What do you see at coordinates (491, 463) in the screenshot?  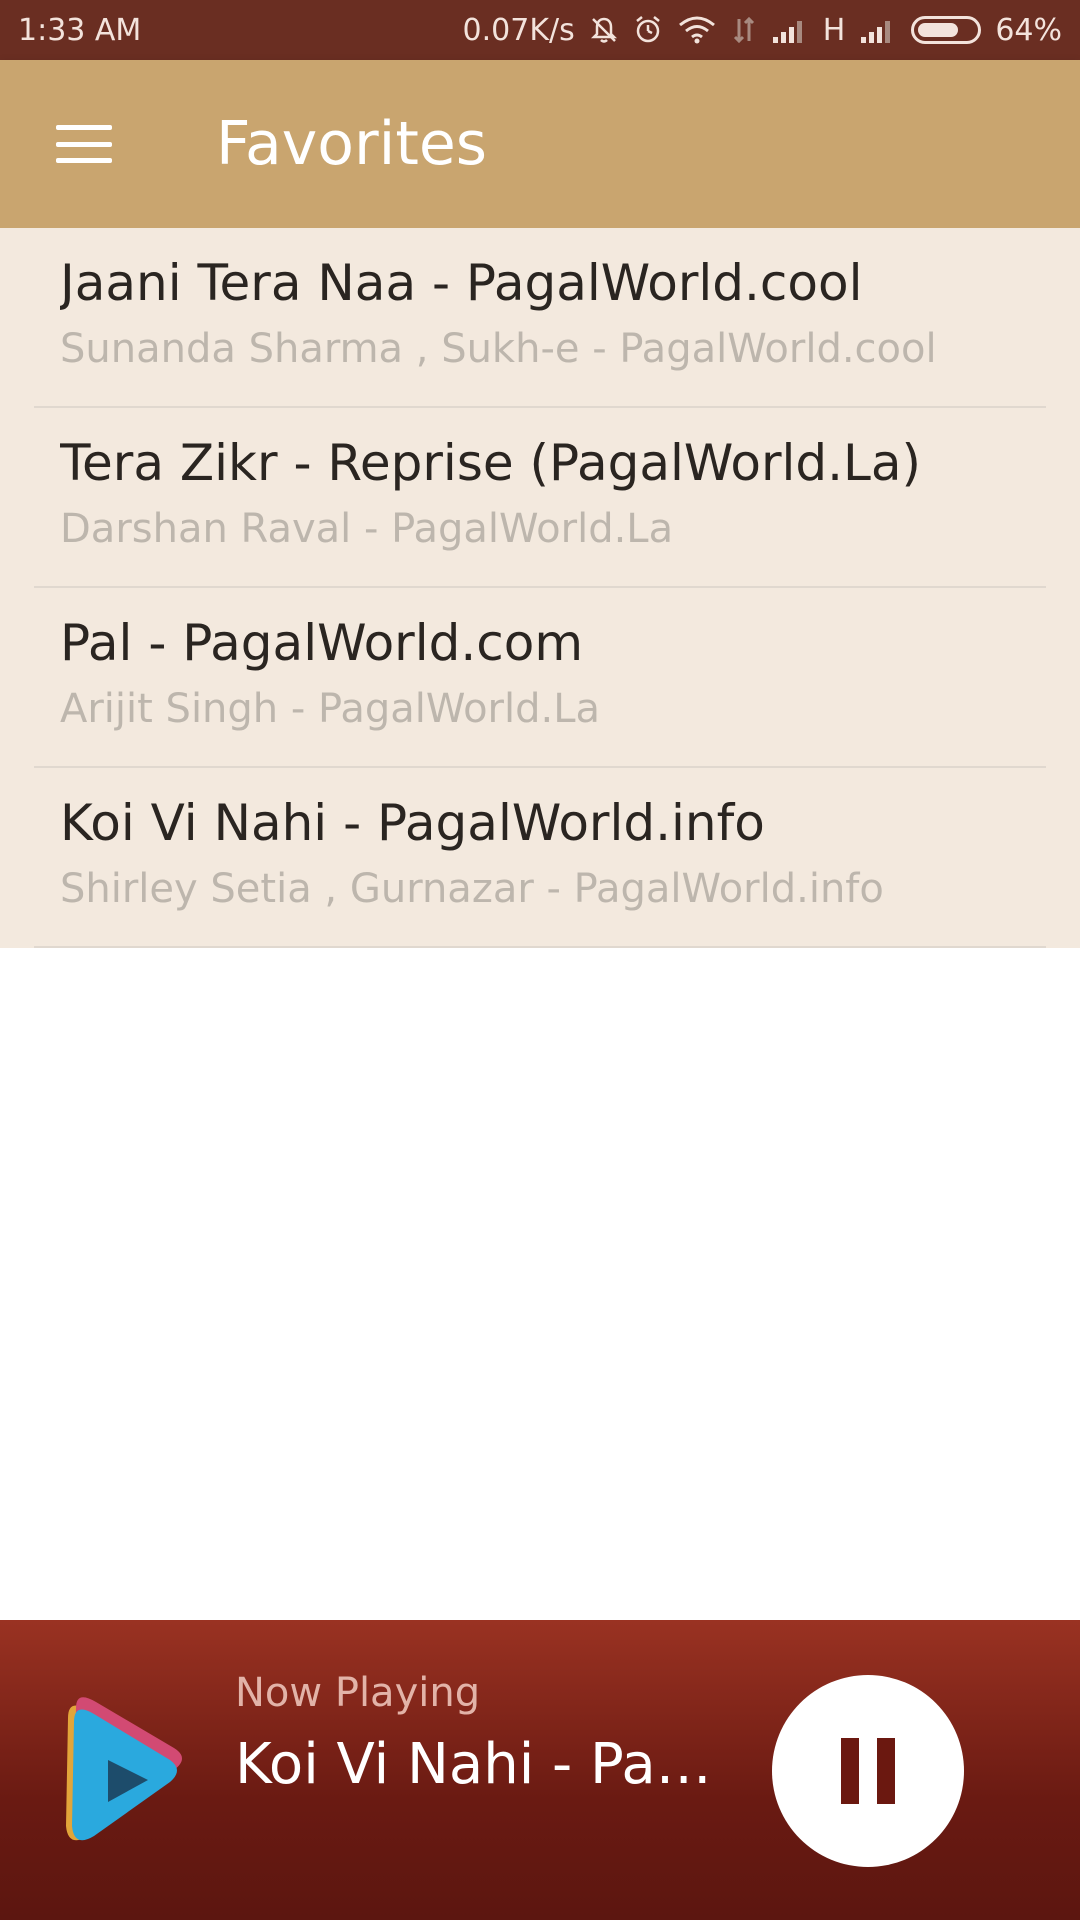 I see `song-title: Tera Zikr - Reprise (PagalWorld.La)` at bounding box center [491, 463].